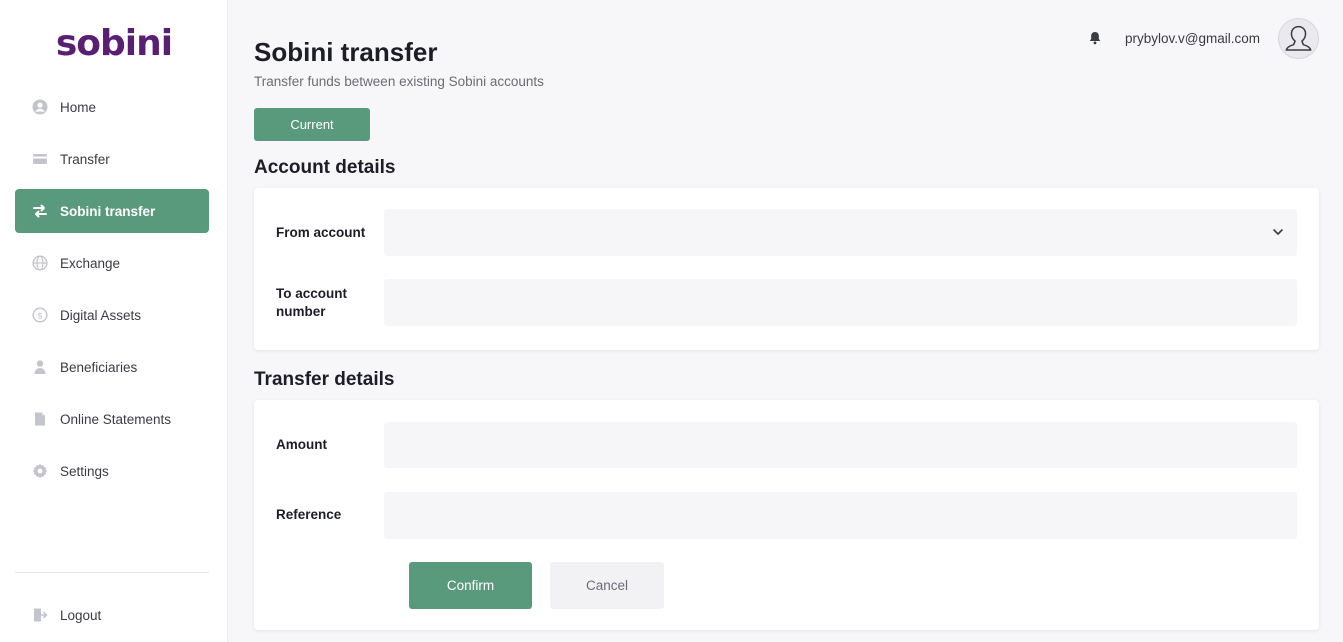 This screenshot has height=642, width=1343. Describe the element at coordinates (40, 159) in the screenshot. I see `card-icon` at that location.